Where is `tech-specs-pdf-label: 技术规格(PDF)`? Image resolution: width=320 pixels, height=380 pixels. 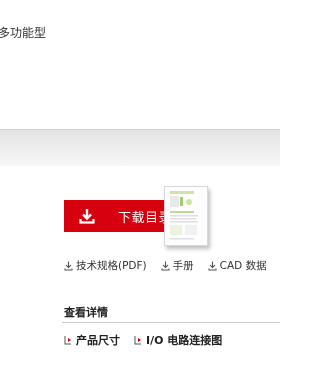 tech-specs-pdf-label: 技术规格(PDF) is located at coordinates (111, 266).